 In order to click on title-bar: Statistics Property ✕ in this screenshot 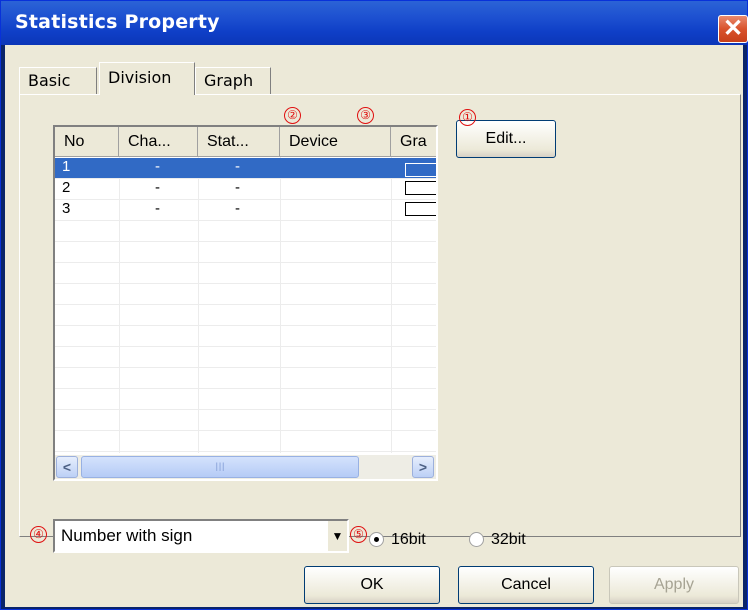, I will do `click(374, 23)`.